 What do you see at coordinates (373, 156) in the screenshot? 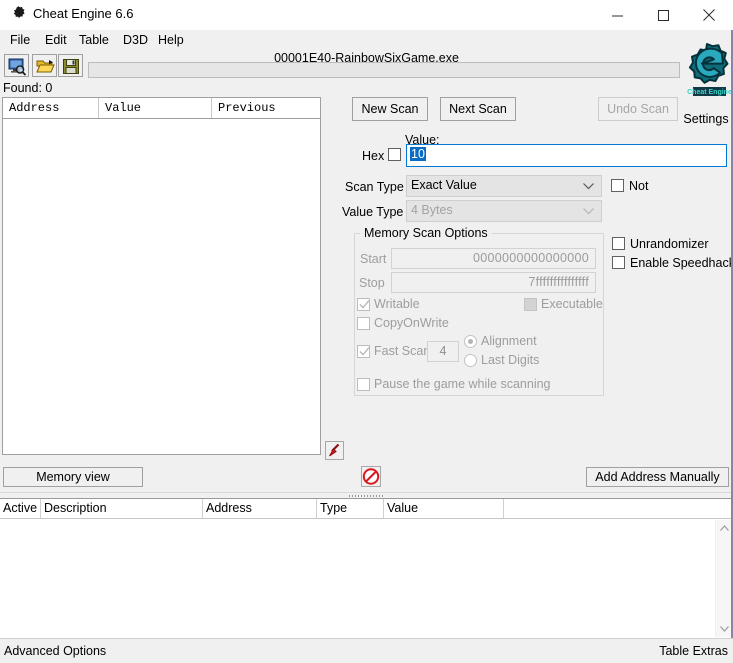
I see `hex-label: Hex` at bounding box center [373, 156].